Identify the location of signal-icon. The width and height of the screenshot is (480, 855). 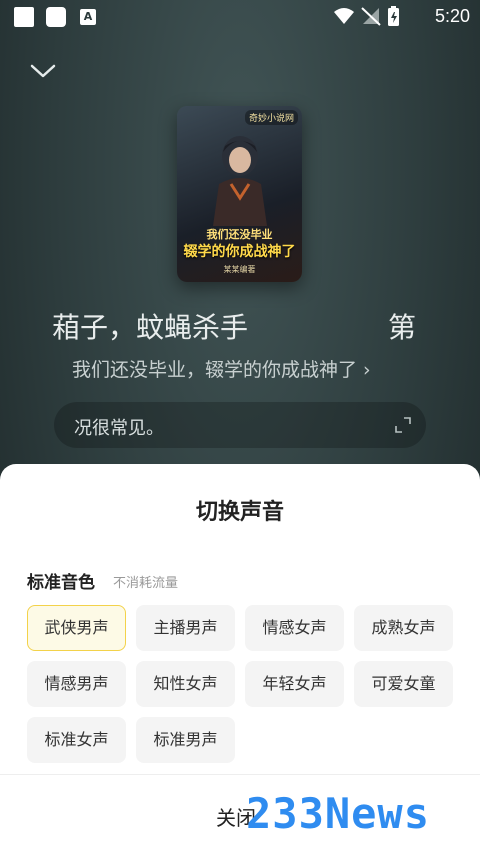
(371, 16).